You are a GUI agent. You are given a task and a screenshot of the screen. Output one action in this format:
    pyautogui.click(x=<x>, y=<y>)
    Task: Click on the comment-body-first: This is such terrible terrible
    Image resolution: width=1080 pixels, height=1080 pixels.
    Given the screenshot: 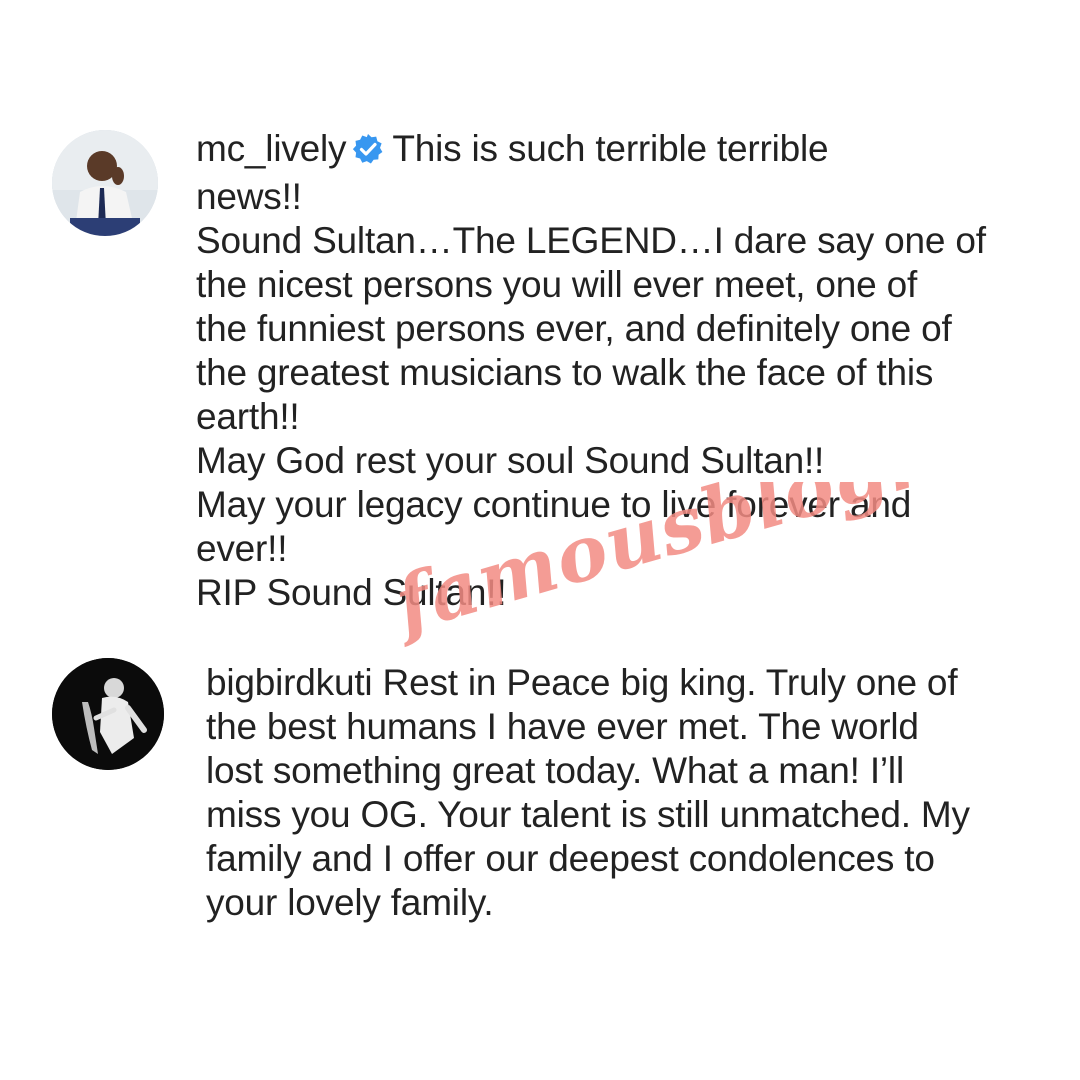 What is the action you would take?
    pyautogui.click(x=610, y=148)
    